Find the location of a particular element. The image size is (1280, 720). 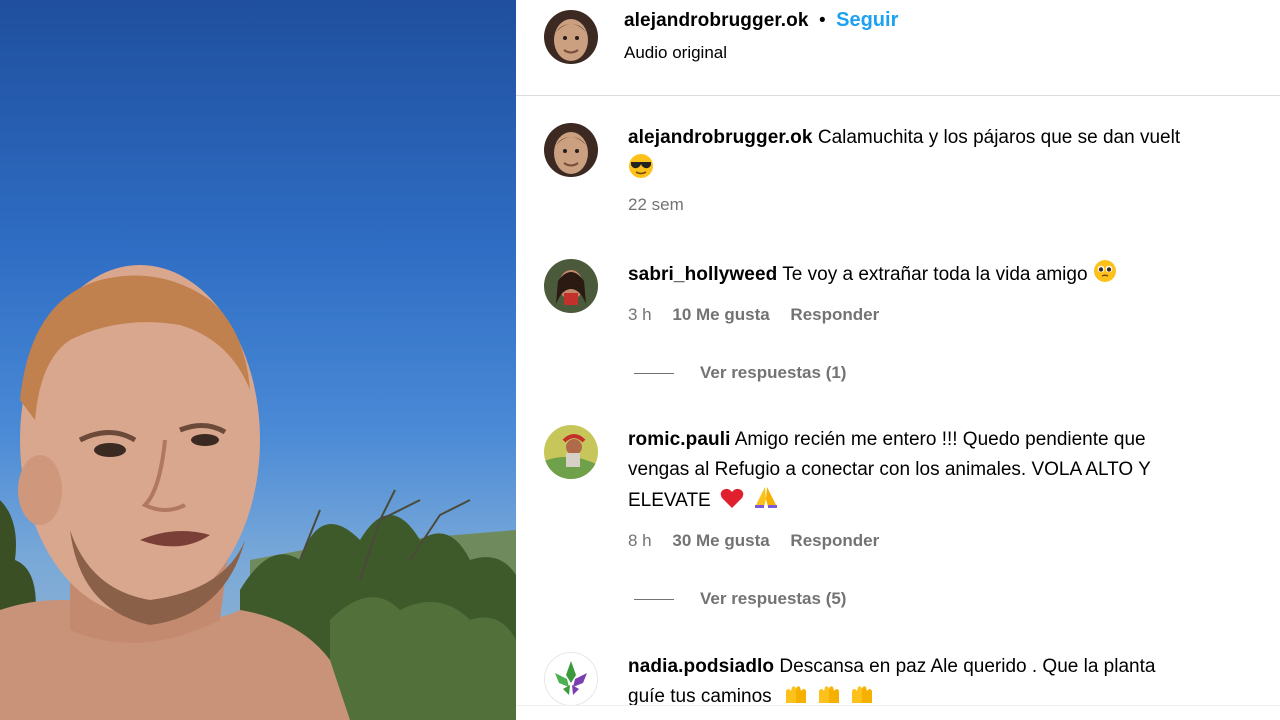

comment-likes: 10 Me gusta is located at coordinates (720, 314).